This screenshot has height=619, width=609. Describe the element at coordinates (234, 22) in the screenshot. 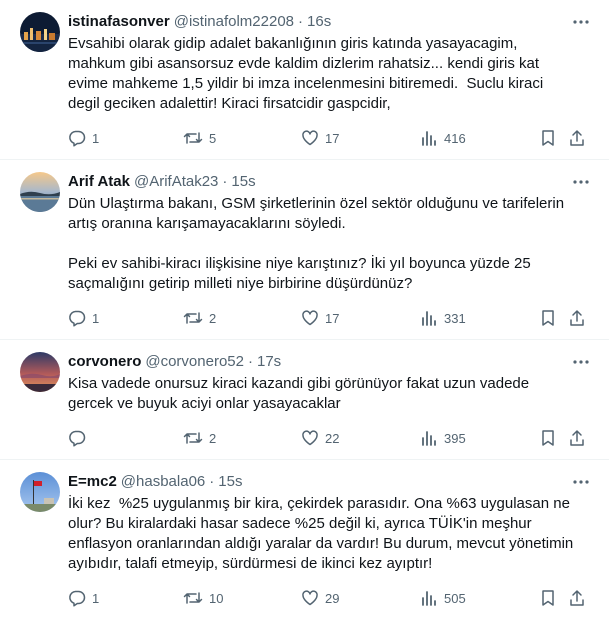

I see `author-handle: @istinafolm22208` at that location.